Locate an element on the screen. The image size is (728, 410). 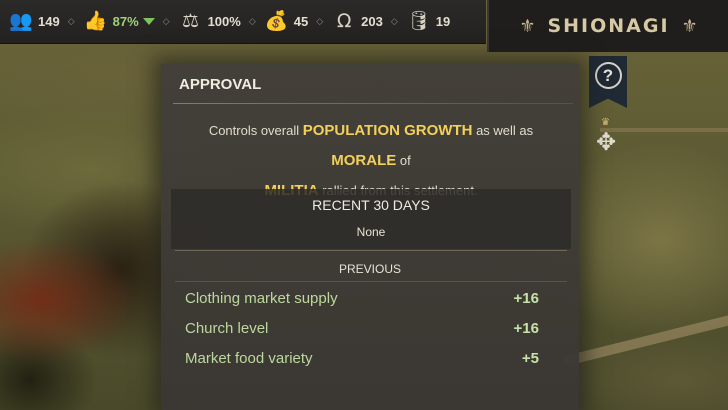
settlement-name: SHIONAGI is located at coordinates (608, 26).